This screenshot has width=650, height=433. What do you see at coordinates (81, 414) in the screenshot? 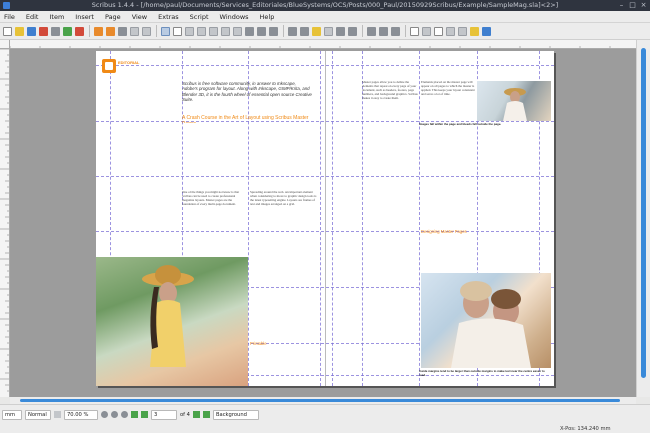
I see `zoom-input: 70.00 %` at bounding box center [81, 414].